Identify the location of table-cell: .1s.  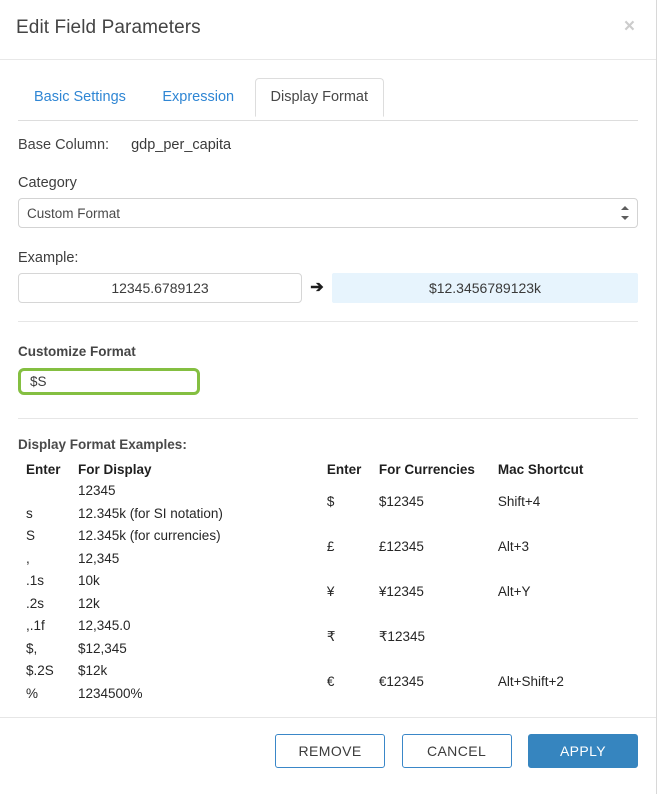
(35, 580).